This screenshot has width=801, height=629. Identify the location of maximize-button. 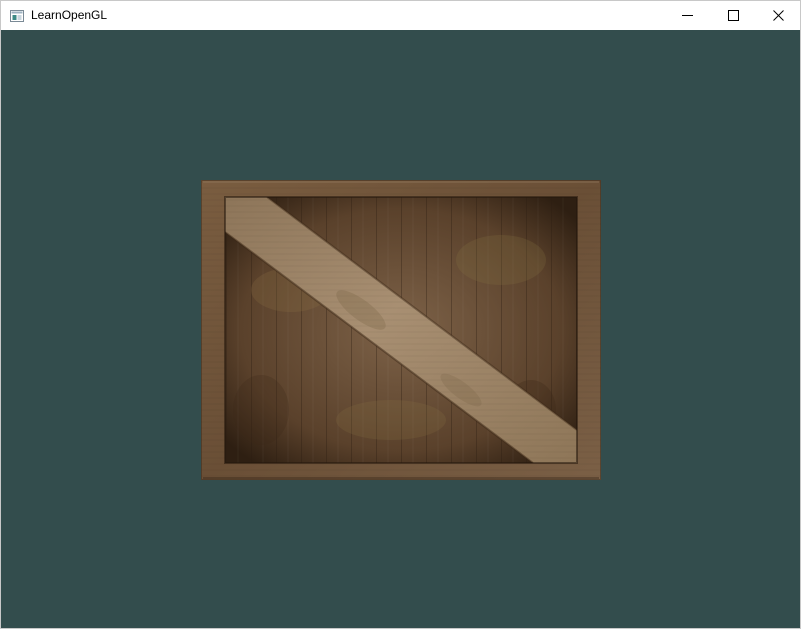
(733, 15).